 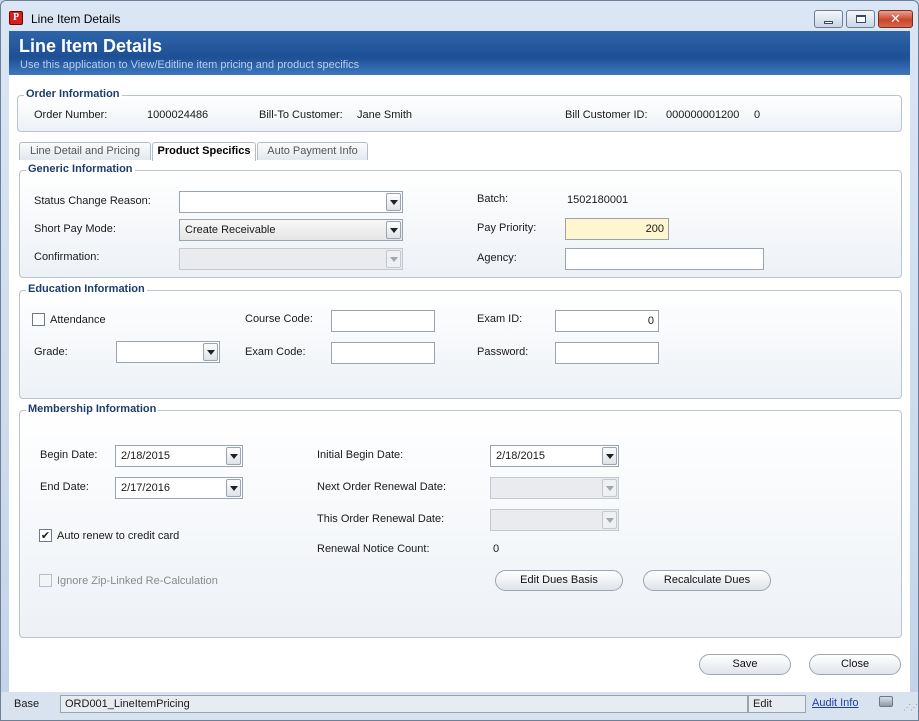 What do you see at coordinates (910, 708) in the screenshot?
I see `resize-grip-icon: ⋰⋰` at bounding box center [910, 708].